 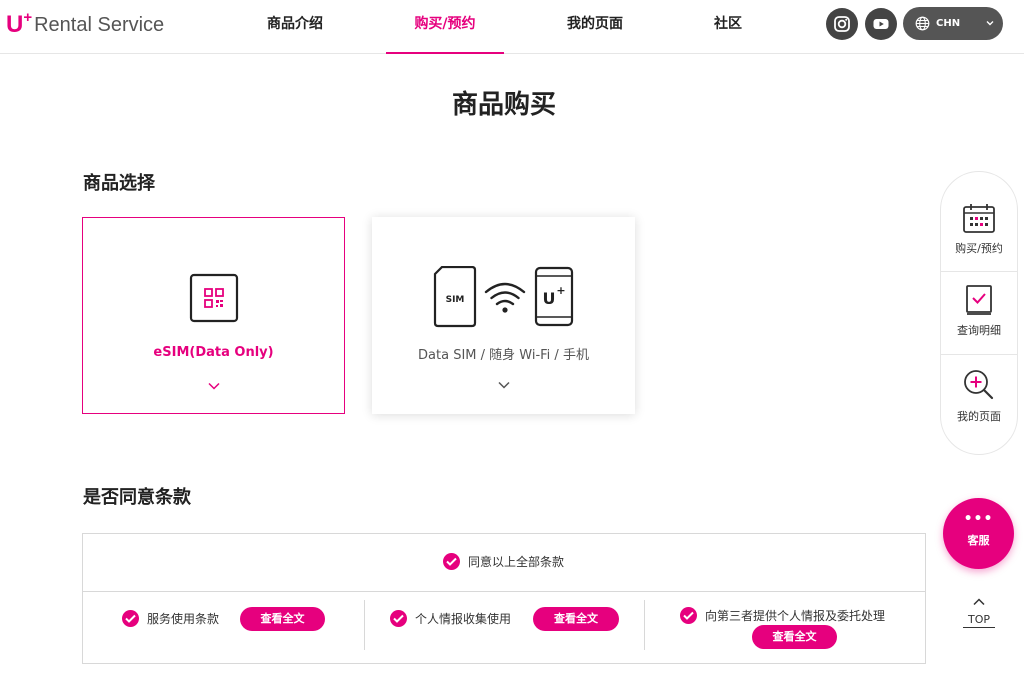 I want to click on term-label: 向第三者提供个人情报及委托处理, so click(x=795, y=616).